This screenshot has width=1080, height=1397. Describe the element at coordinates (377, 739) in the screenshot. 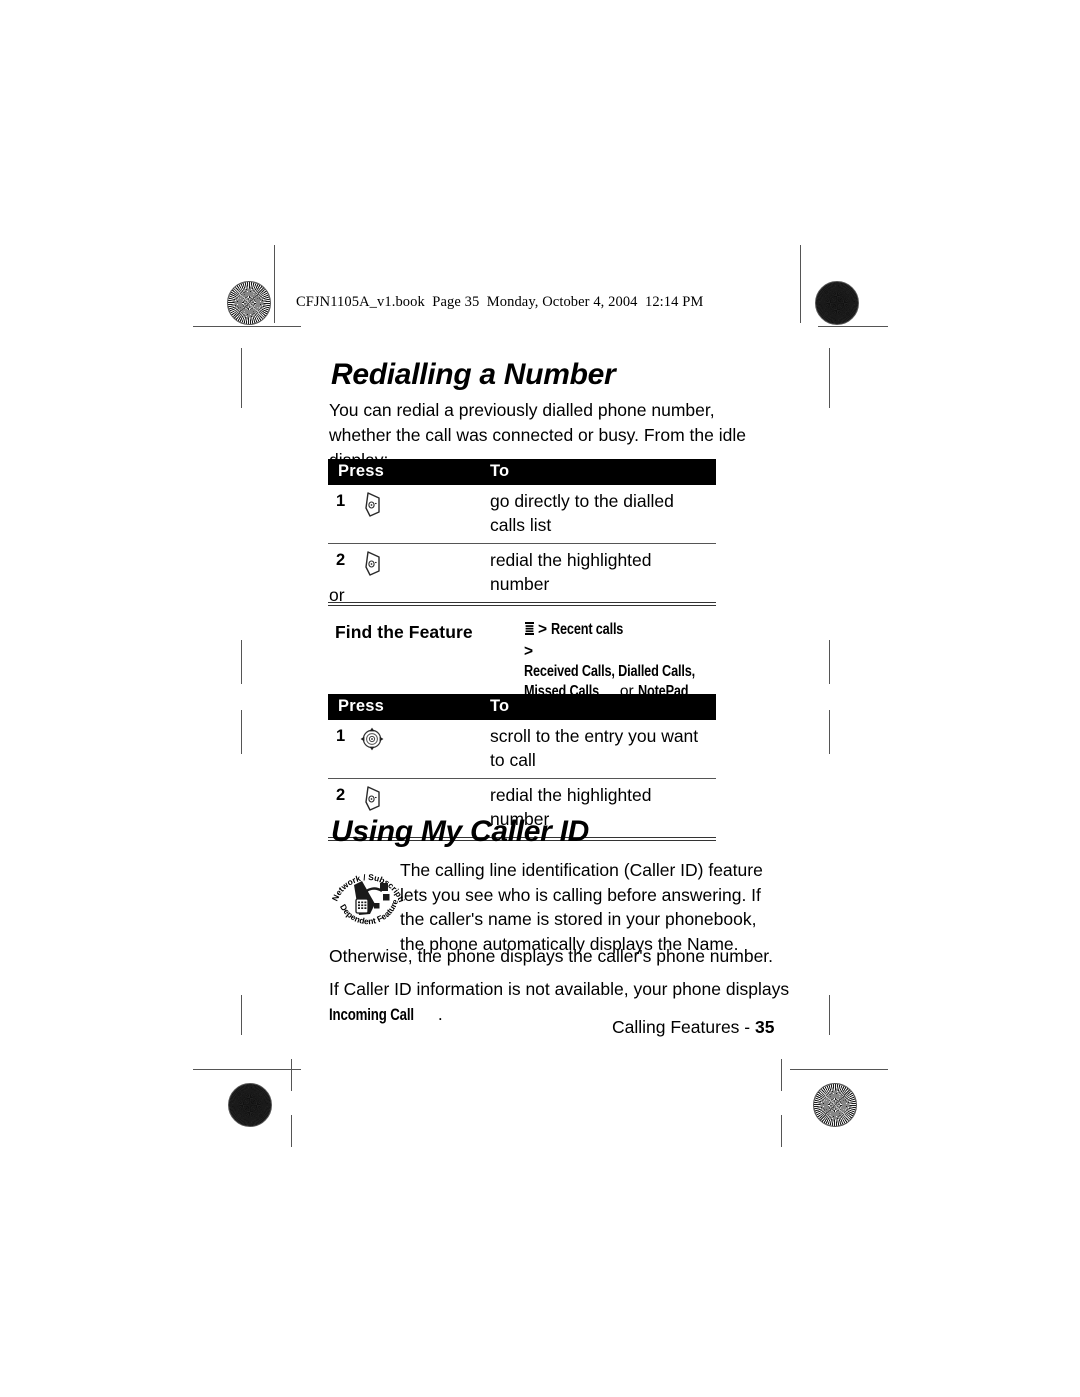

I see `navigation-key-icon` at that location.